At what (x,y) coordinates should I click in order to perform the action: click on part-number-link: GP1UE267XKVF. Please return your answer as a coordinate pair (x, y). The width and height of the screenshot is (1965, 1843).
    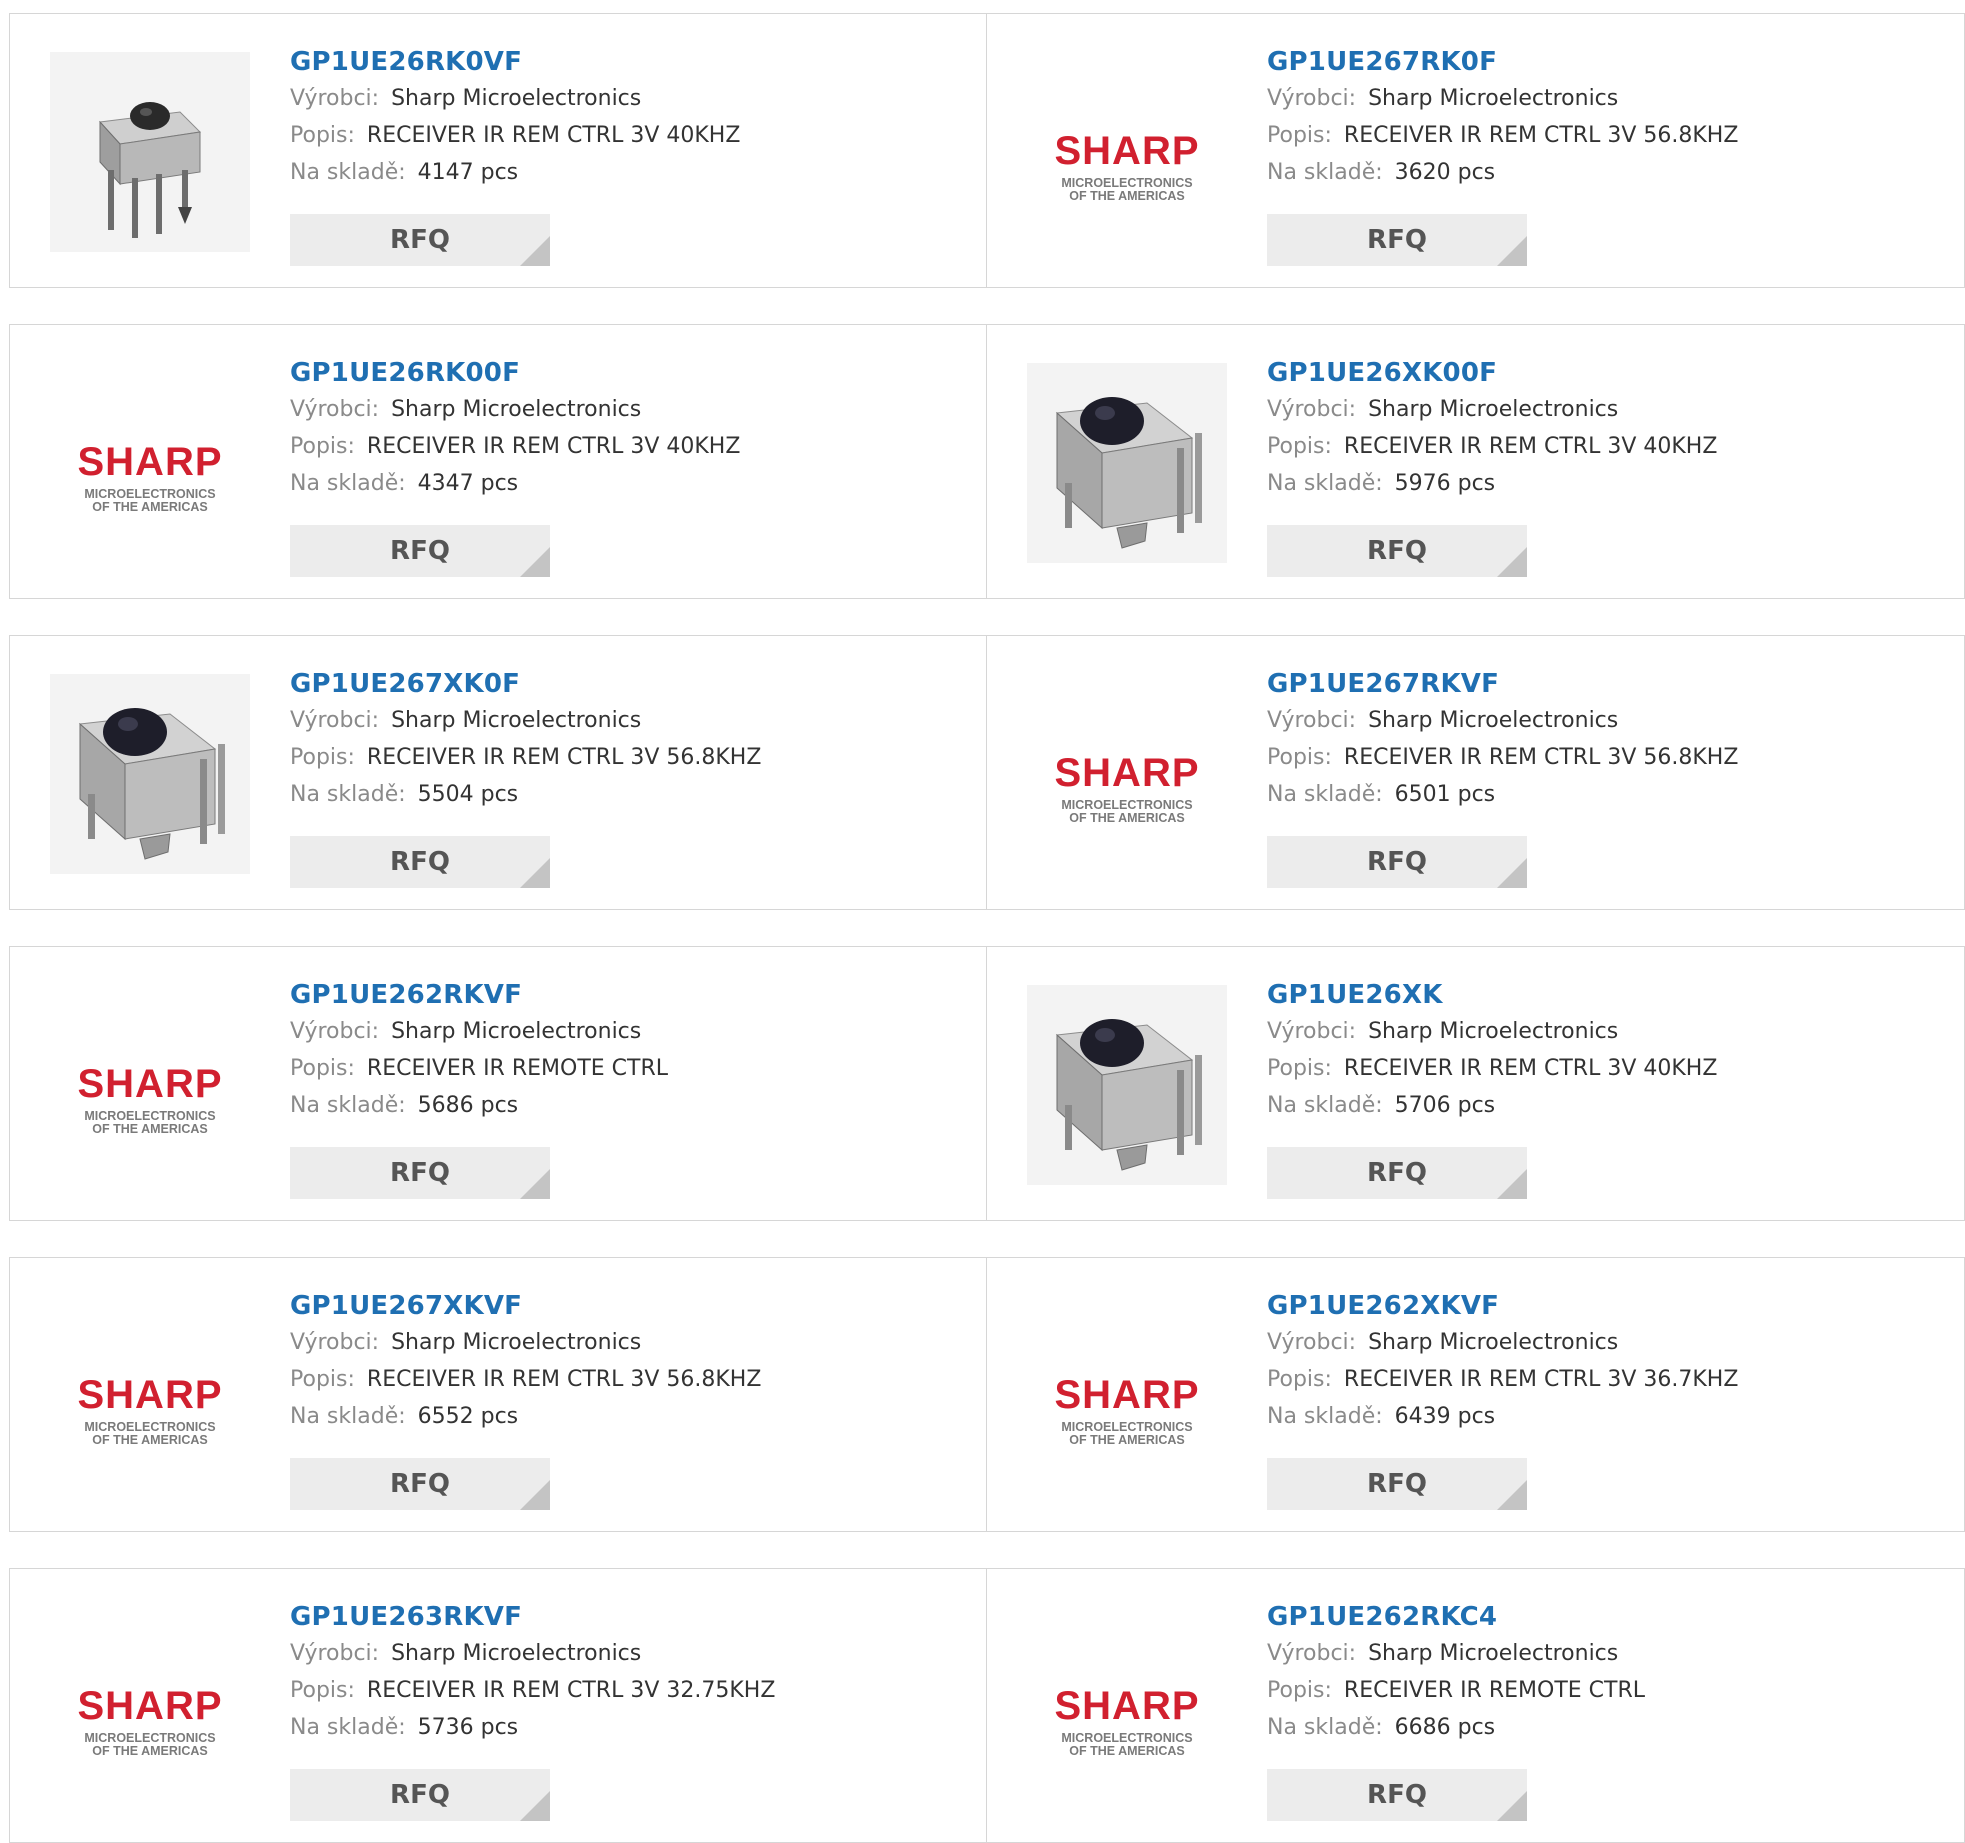
    Looking at the image, I should click on (525, 1306).